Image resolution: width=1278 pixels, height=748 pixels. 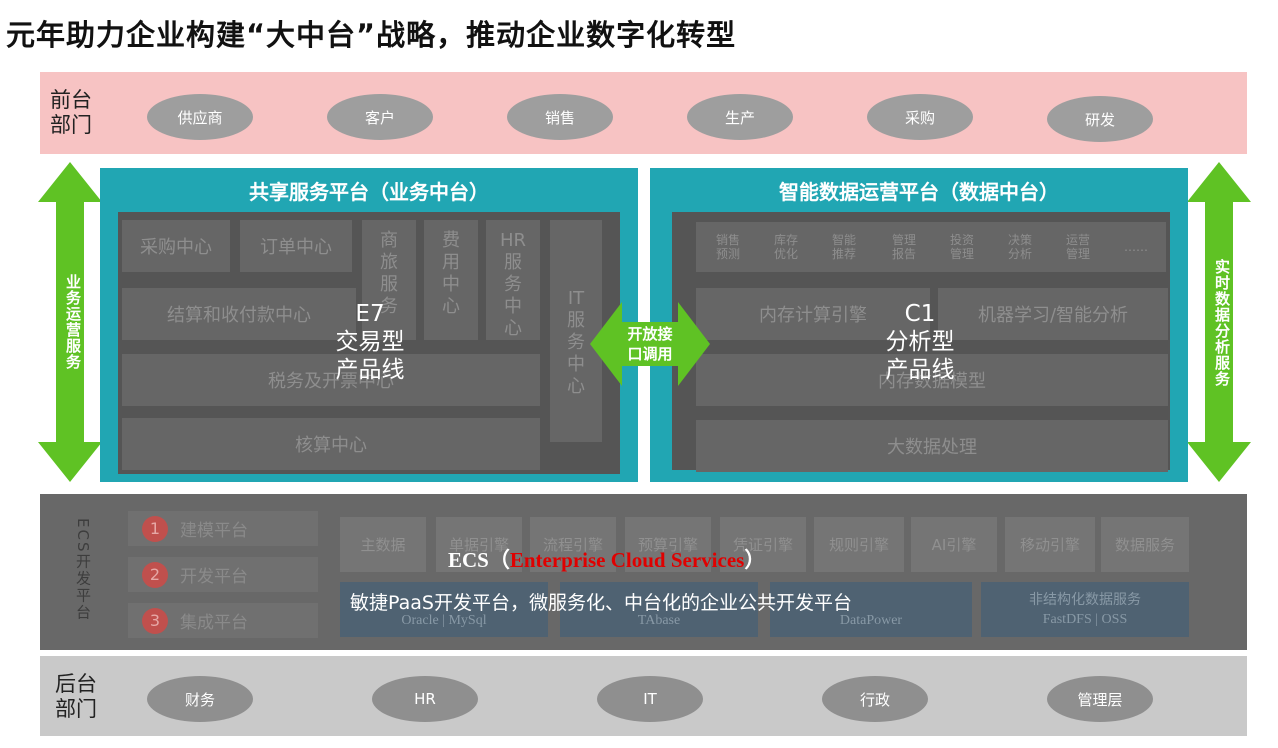 I want to click on number-badge: 1, so click(x=155, y=528).